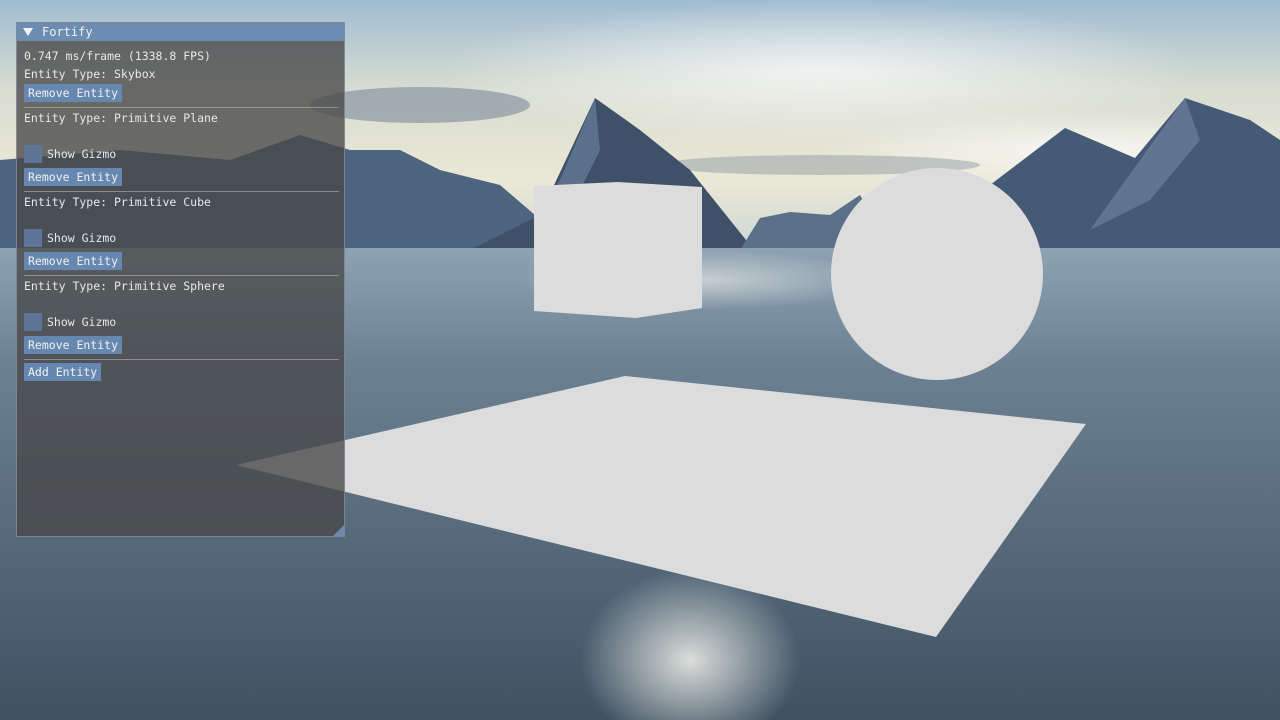  I want to click on fps-readout: 0.747 ms/frame (1338.8 FPS), so click(117, 56).